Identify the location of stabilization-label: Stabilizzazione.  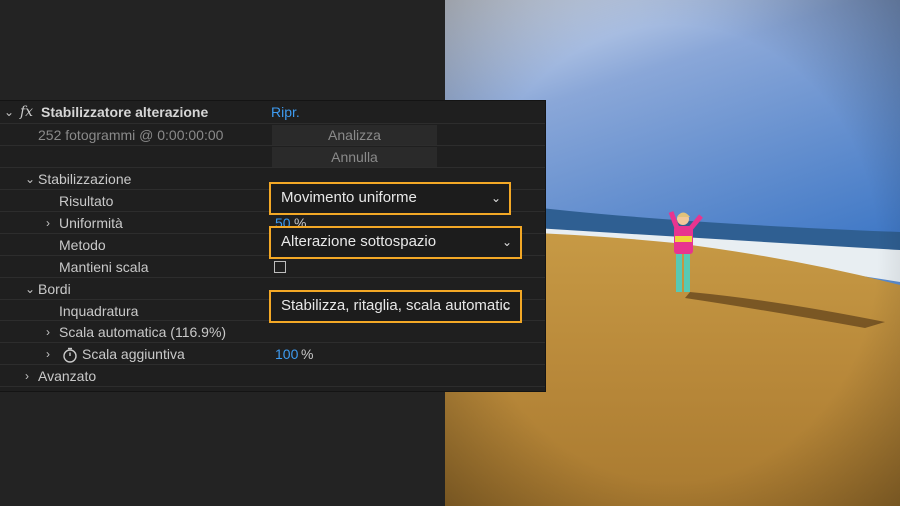
(85, 179).